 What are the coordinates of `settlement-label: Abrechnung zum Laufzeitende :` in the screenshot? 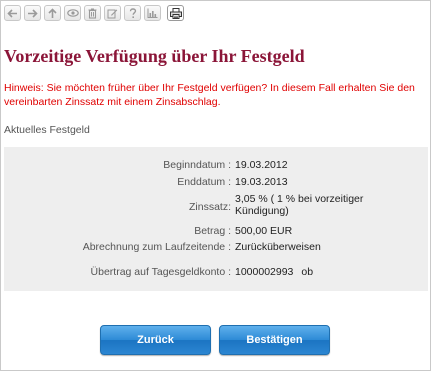 It's located at (156, 247).